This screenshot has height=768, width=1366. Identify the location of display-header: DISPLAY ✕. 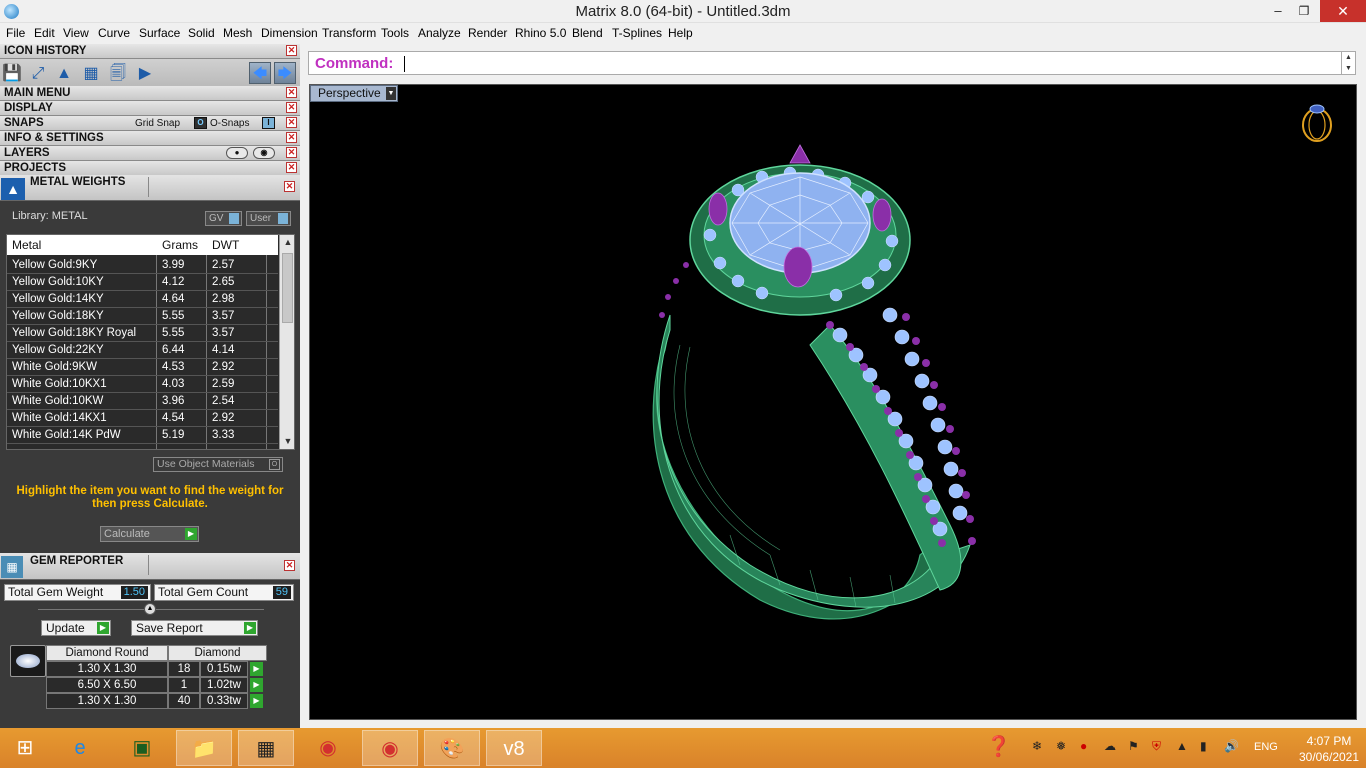
(150, 108).